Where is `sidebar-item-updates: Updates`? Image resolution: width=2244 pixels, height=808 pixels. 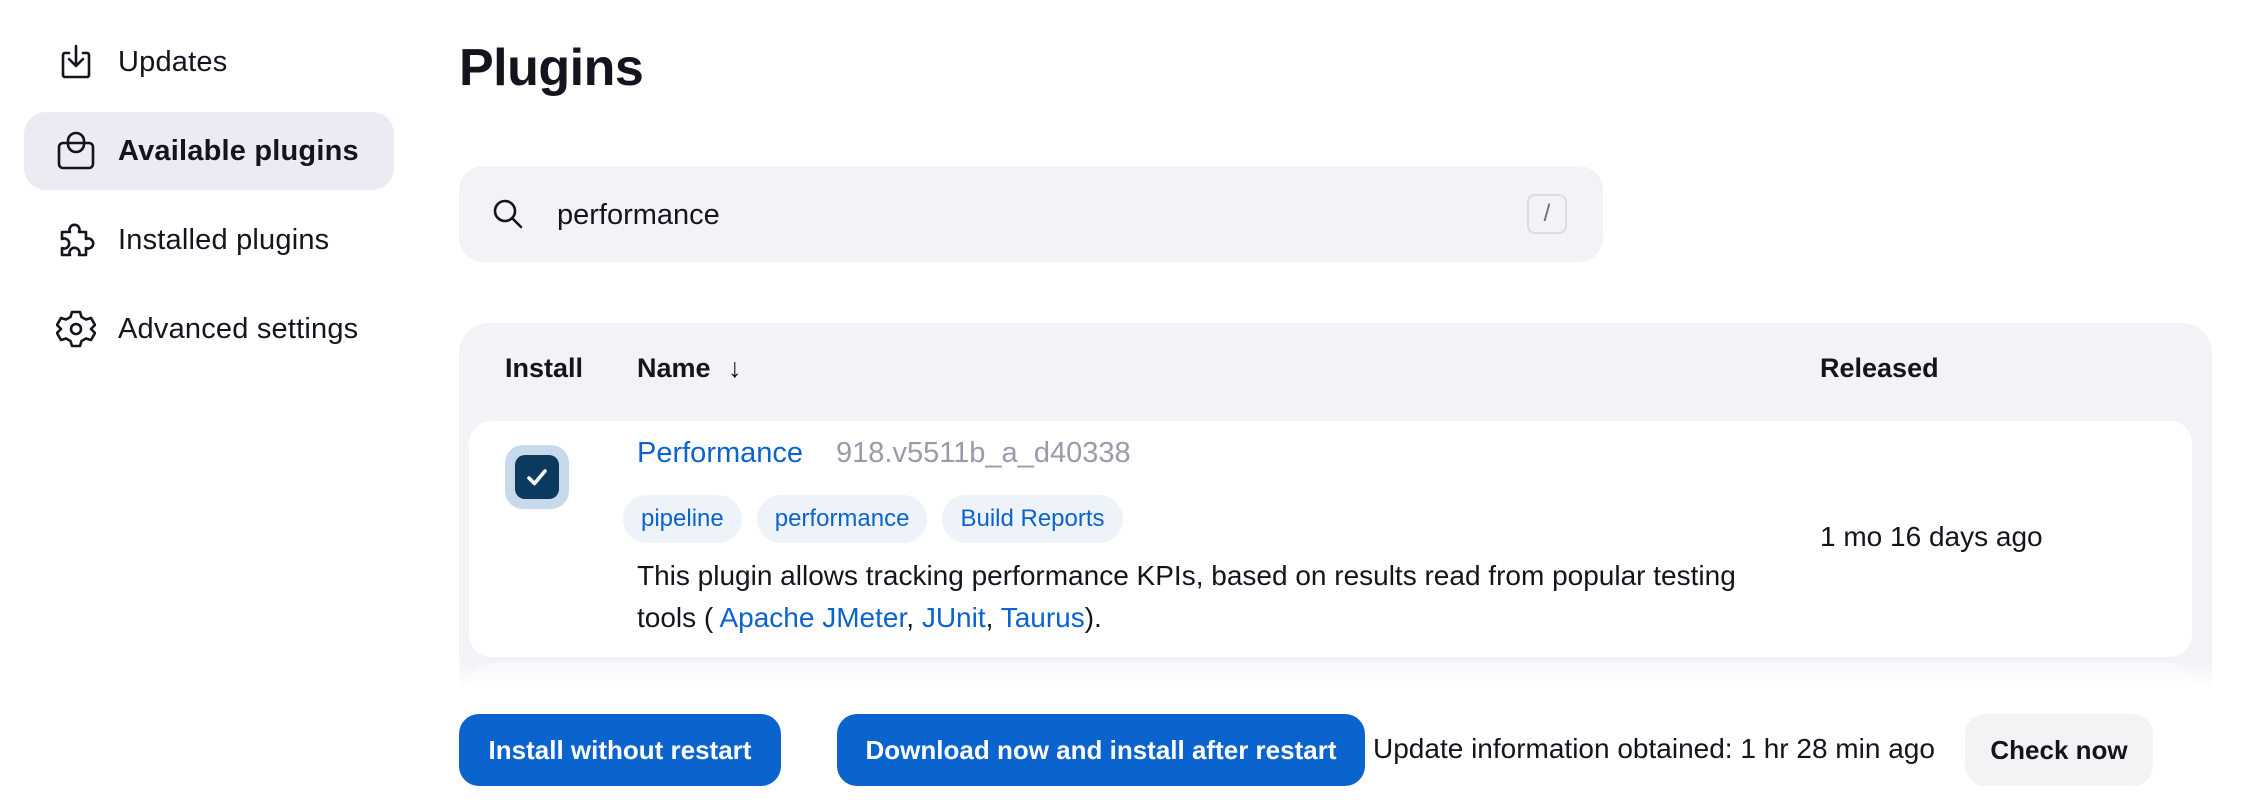
sidebar-item-updates: Updates is located at coordinates (209, 62).